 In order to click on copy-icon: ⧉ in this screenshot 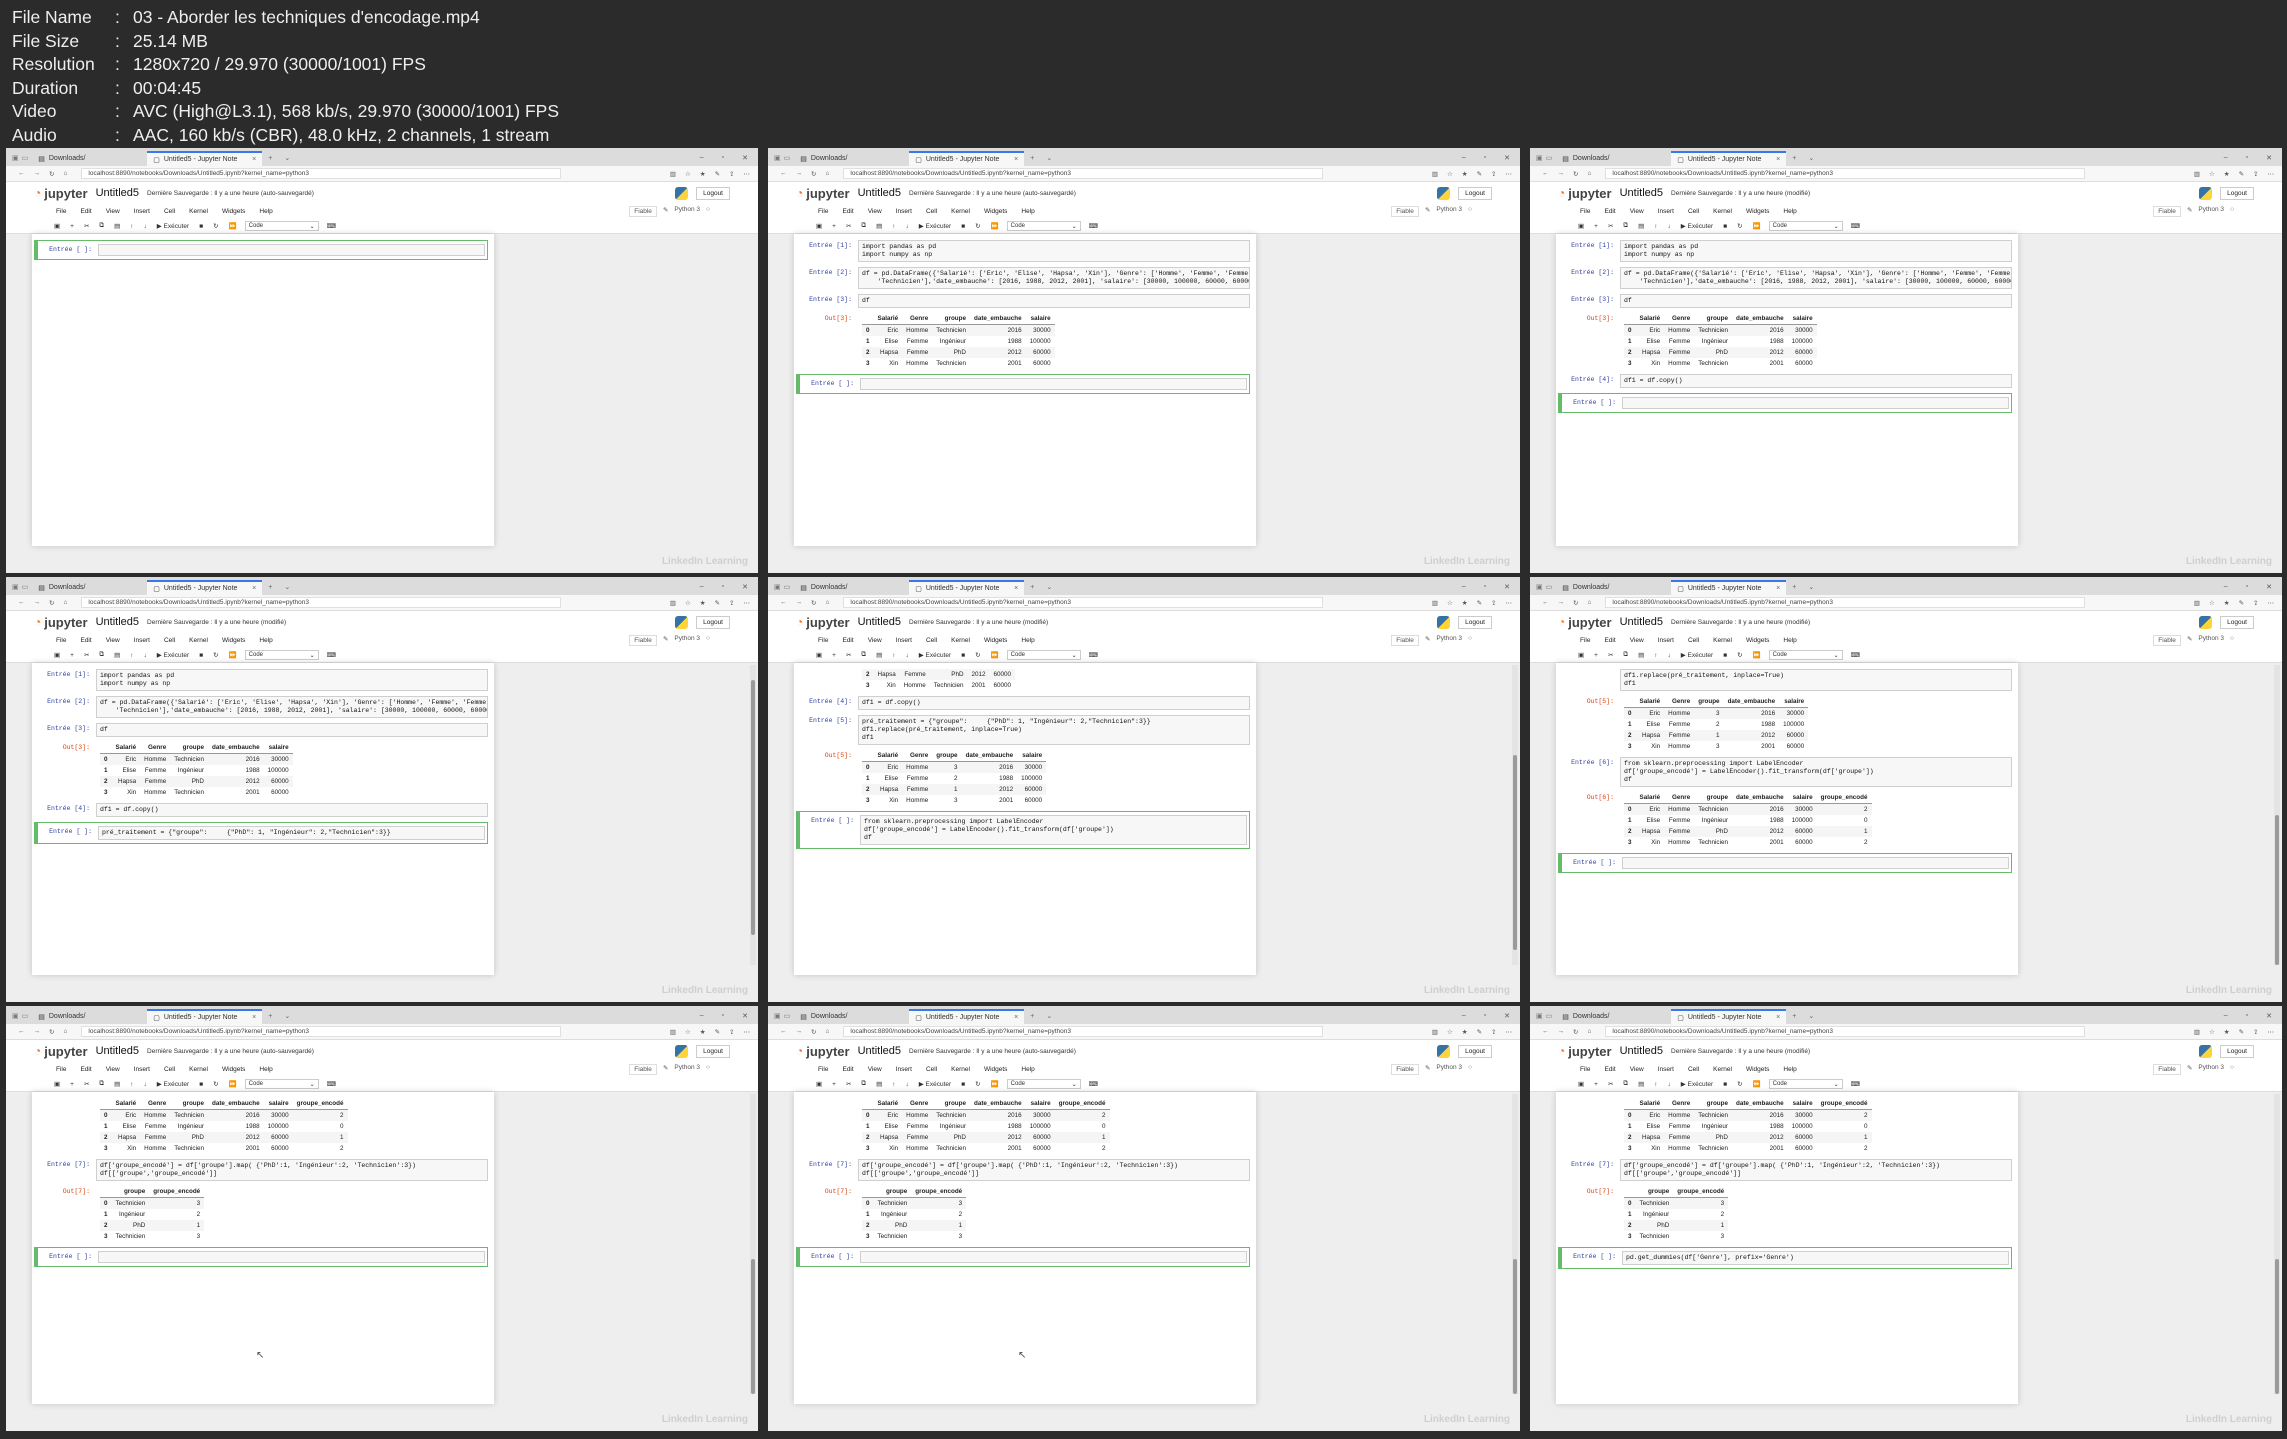, I will do `click(863, 226)`.